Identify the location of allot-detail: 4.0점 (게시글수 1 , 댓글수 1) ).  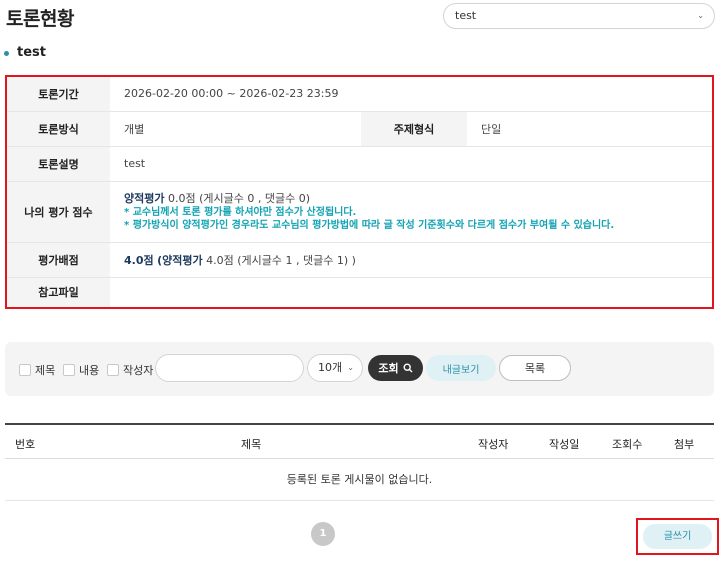
(281, 260).